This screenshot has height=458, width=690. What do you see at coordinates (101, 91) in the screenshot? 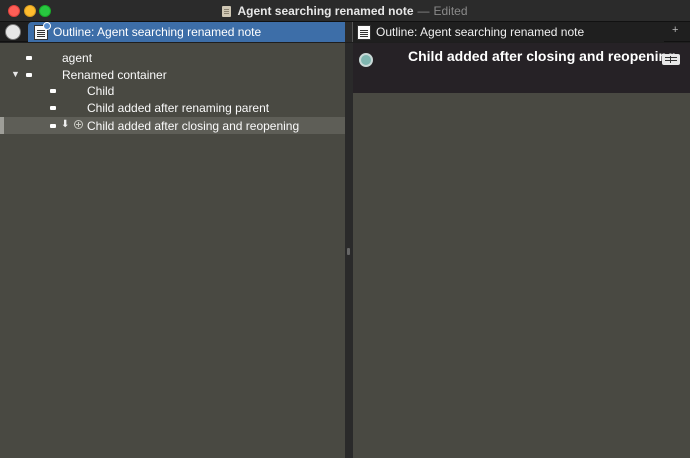
I see `outline-row-label: Child` at bounding box center [101, 91].